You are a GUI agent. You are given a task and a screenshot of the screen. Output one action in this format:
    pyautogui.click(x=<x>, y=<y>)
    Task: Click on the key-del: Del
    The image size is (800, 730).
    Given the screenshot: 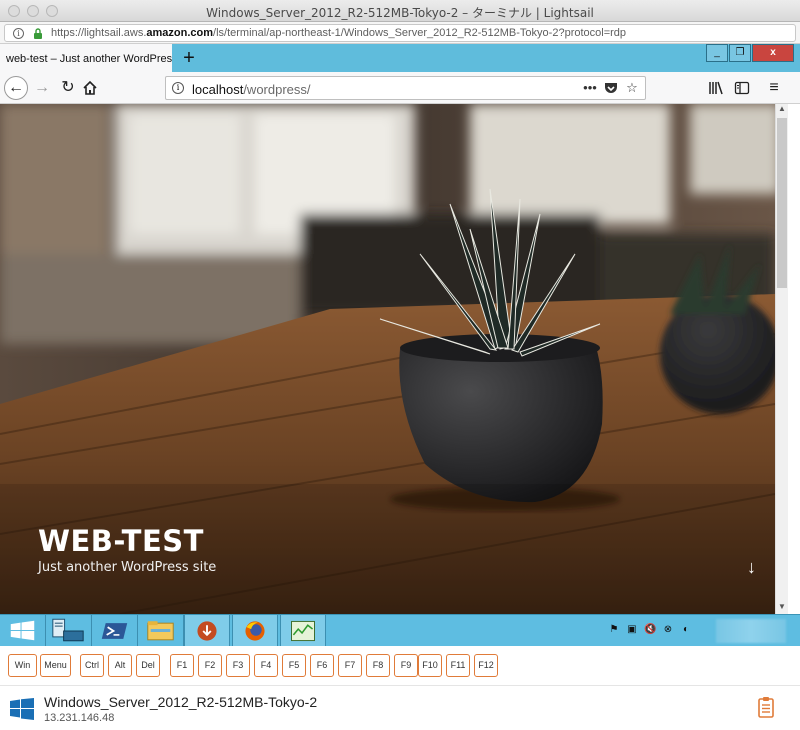 What is the action you would take?
    pyautogui.click(x=148, y=665)
    